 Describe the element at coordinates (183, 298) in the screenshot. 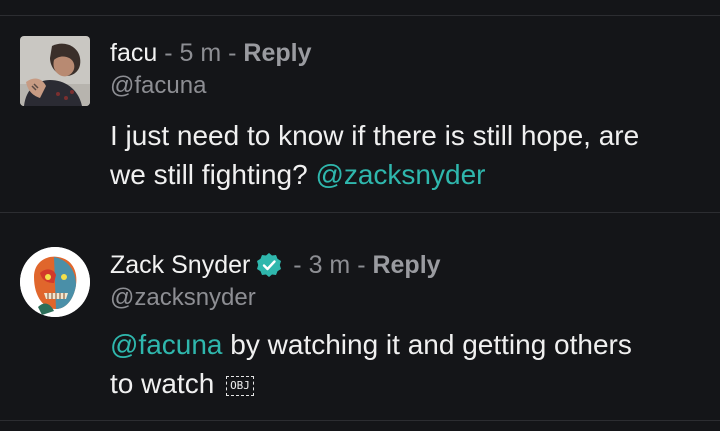

I see `author-handle: @zacksnyder` at that location.